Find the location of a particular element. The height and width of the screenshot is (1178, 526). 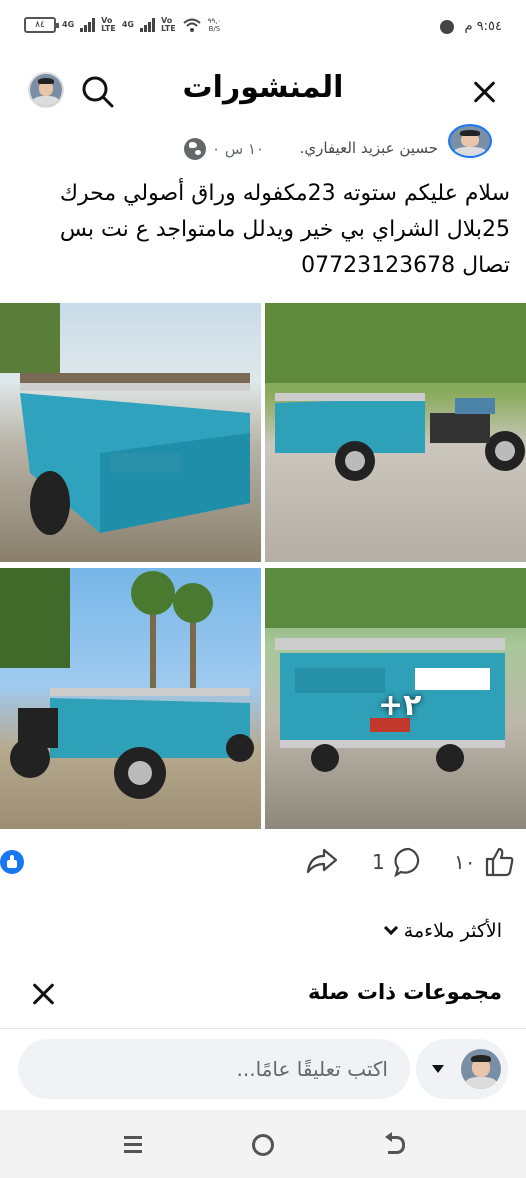

related-groups-section: مجموعات ذات صلة is located at coordinates (263, 996).